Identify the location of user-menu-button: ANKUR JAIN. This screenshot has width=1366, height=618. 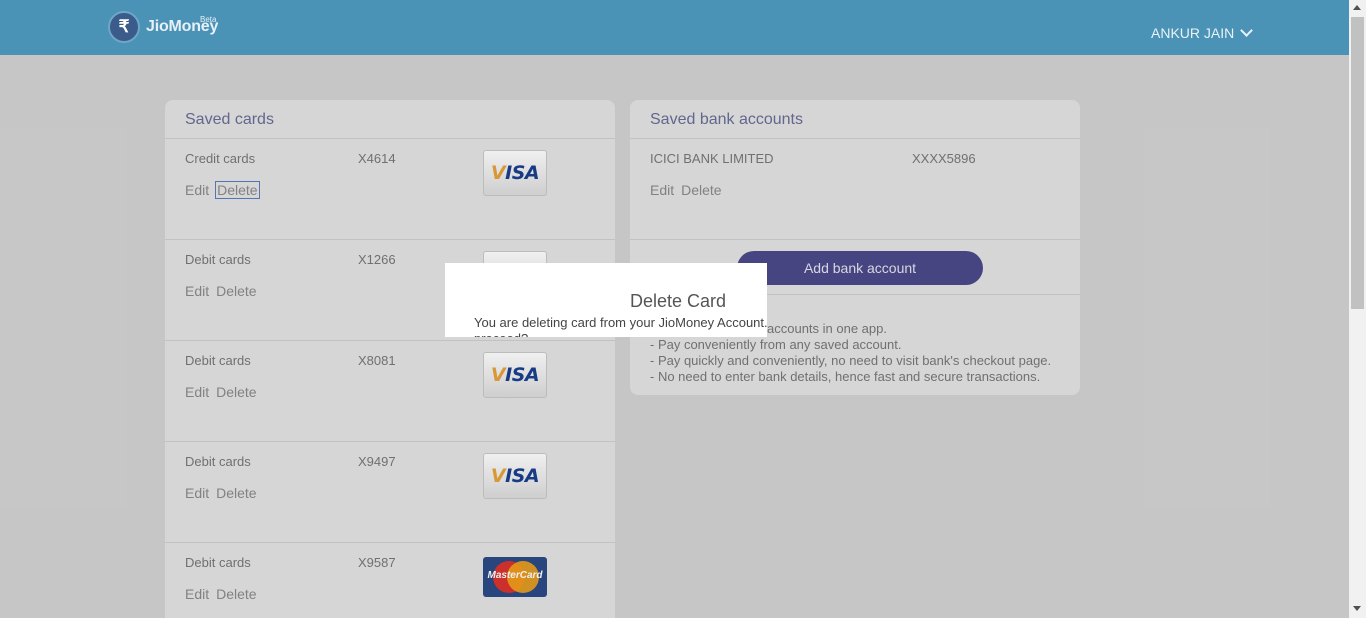
(1202, 32).